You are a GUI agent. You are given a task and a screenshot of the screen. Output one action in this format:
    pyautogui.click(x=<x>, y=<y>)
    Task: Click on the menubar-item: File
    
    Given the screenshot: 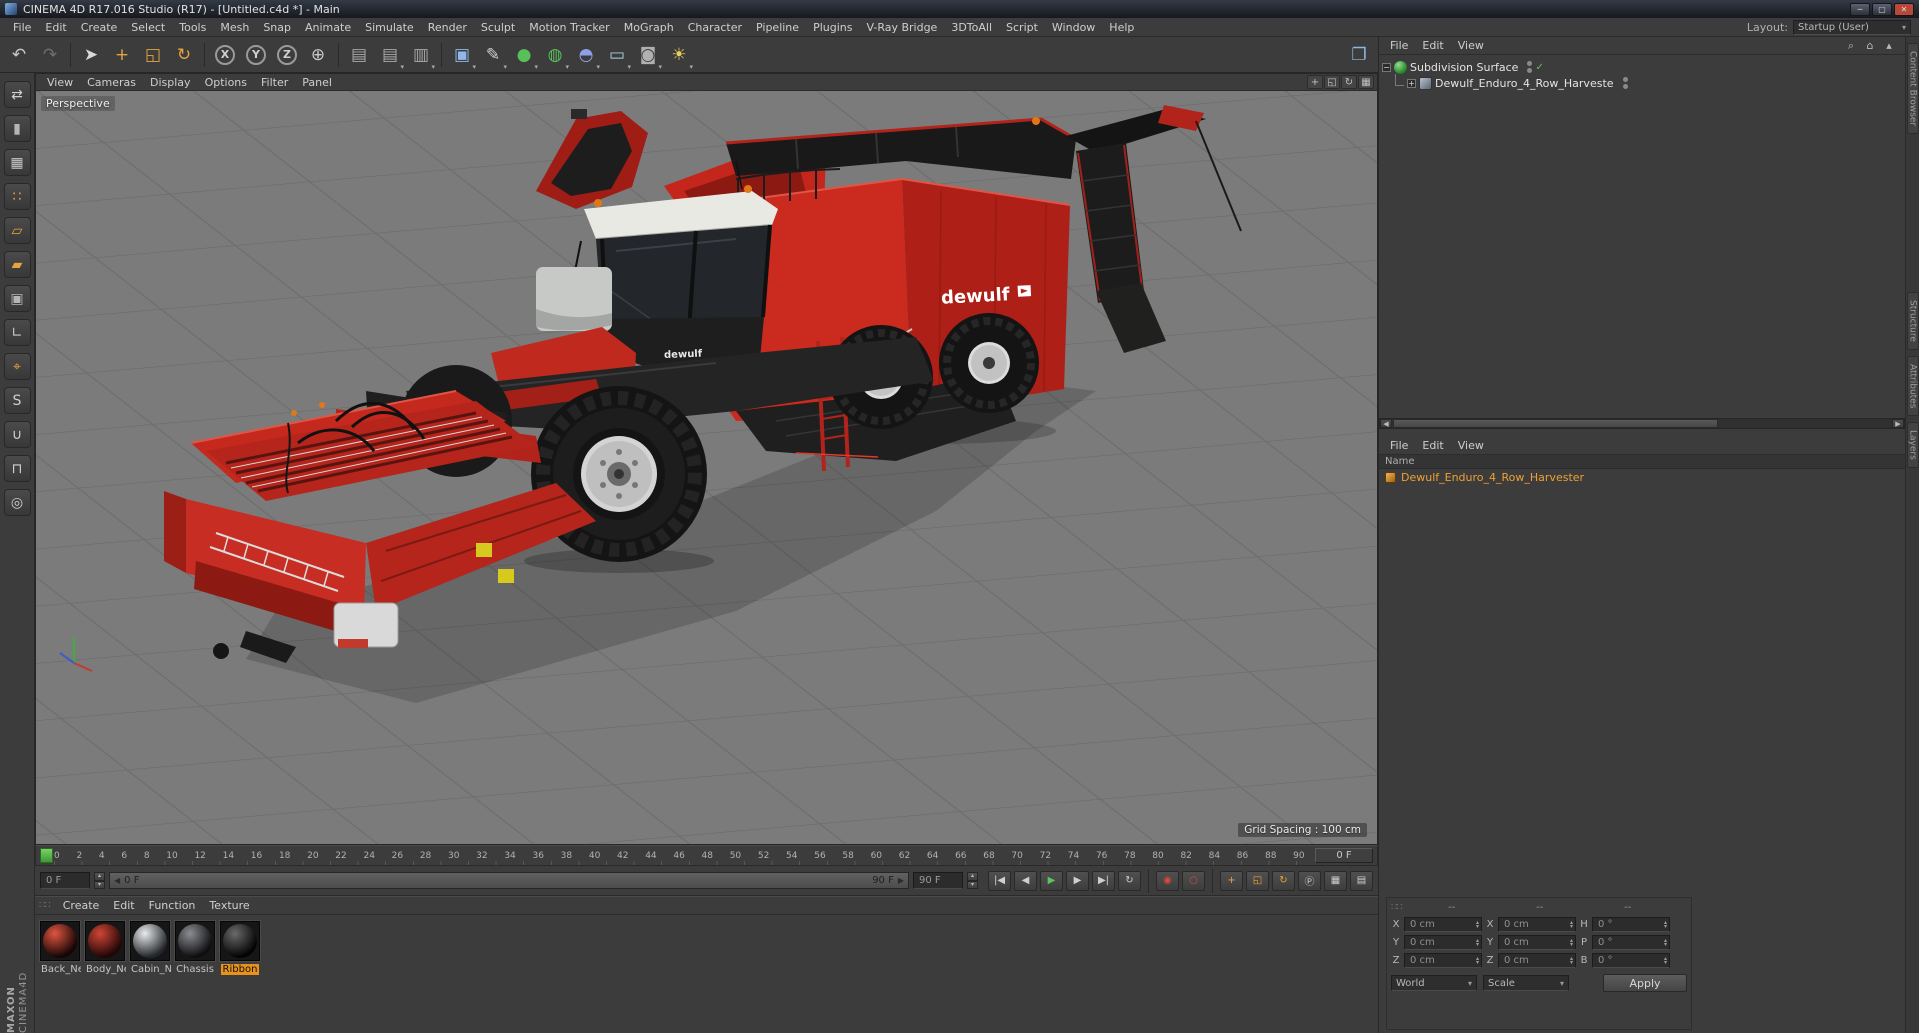 What is the action you would take?
    pyautogui.click(x=22, y=27)
    